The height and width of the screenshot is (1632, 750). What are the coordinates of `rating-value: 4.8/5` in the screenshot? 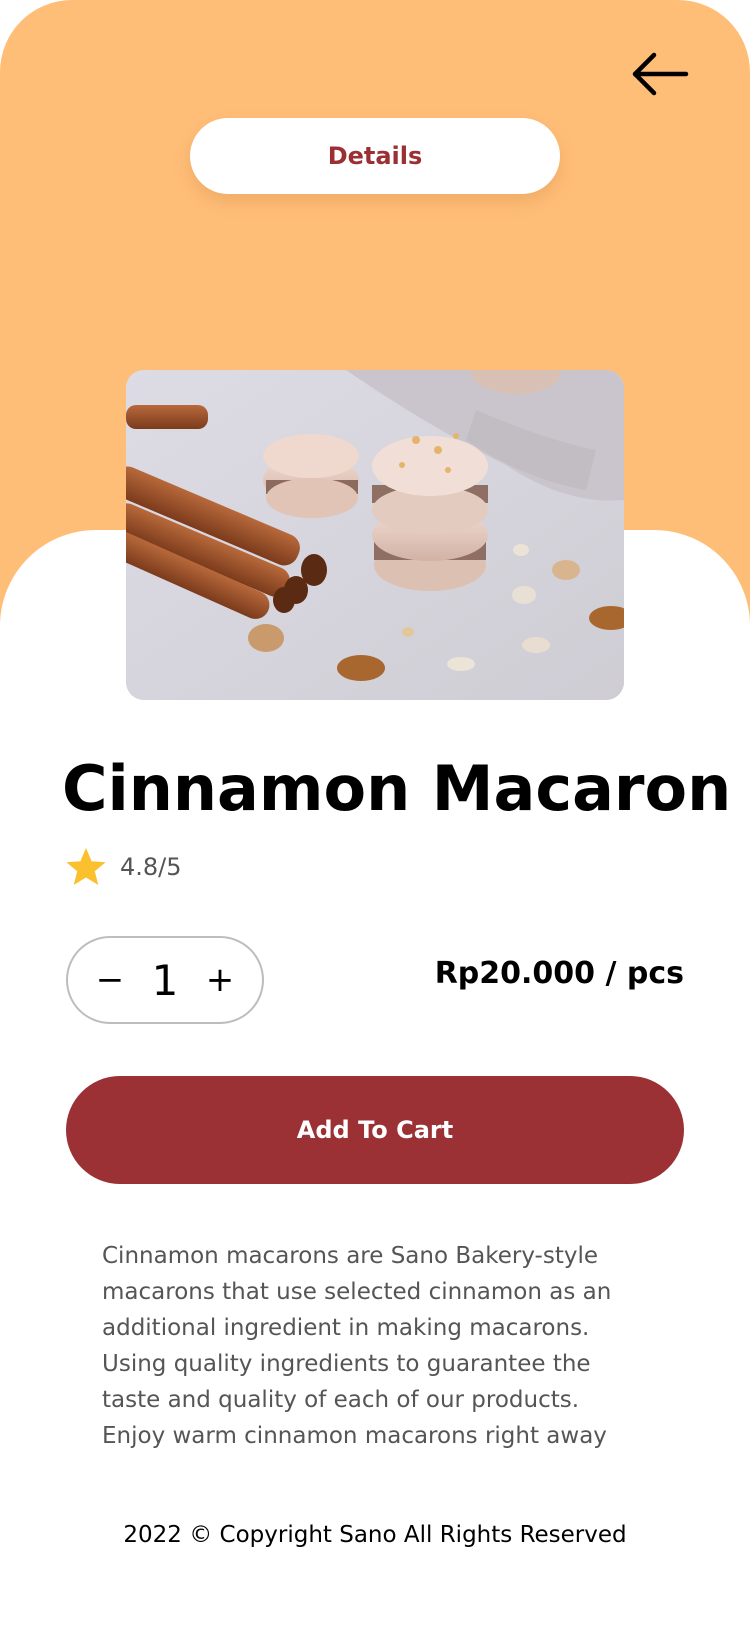 It's located at (151, 867).